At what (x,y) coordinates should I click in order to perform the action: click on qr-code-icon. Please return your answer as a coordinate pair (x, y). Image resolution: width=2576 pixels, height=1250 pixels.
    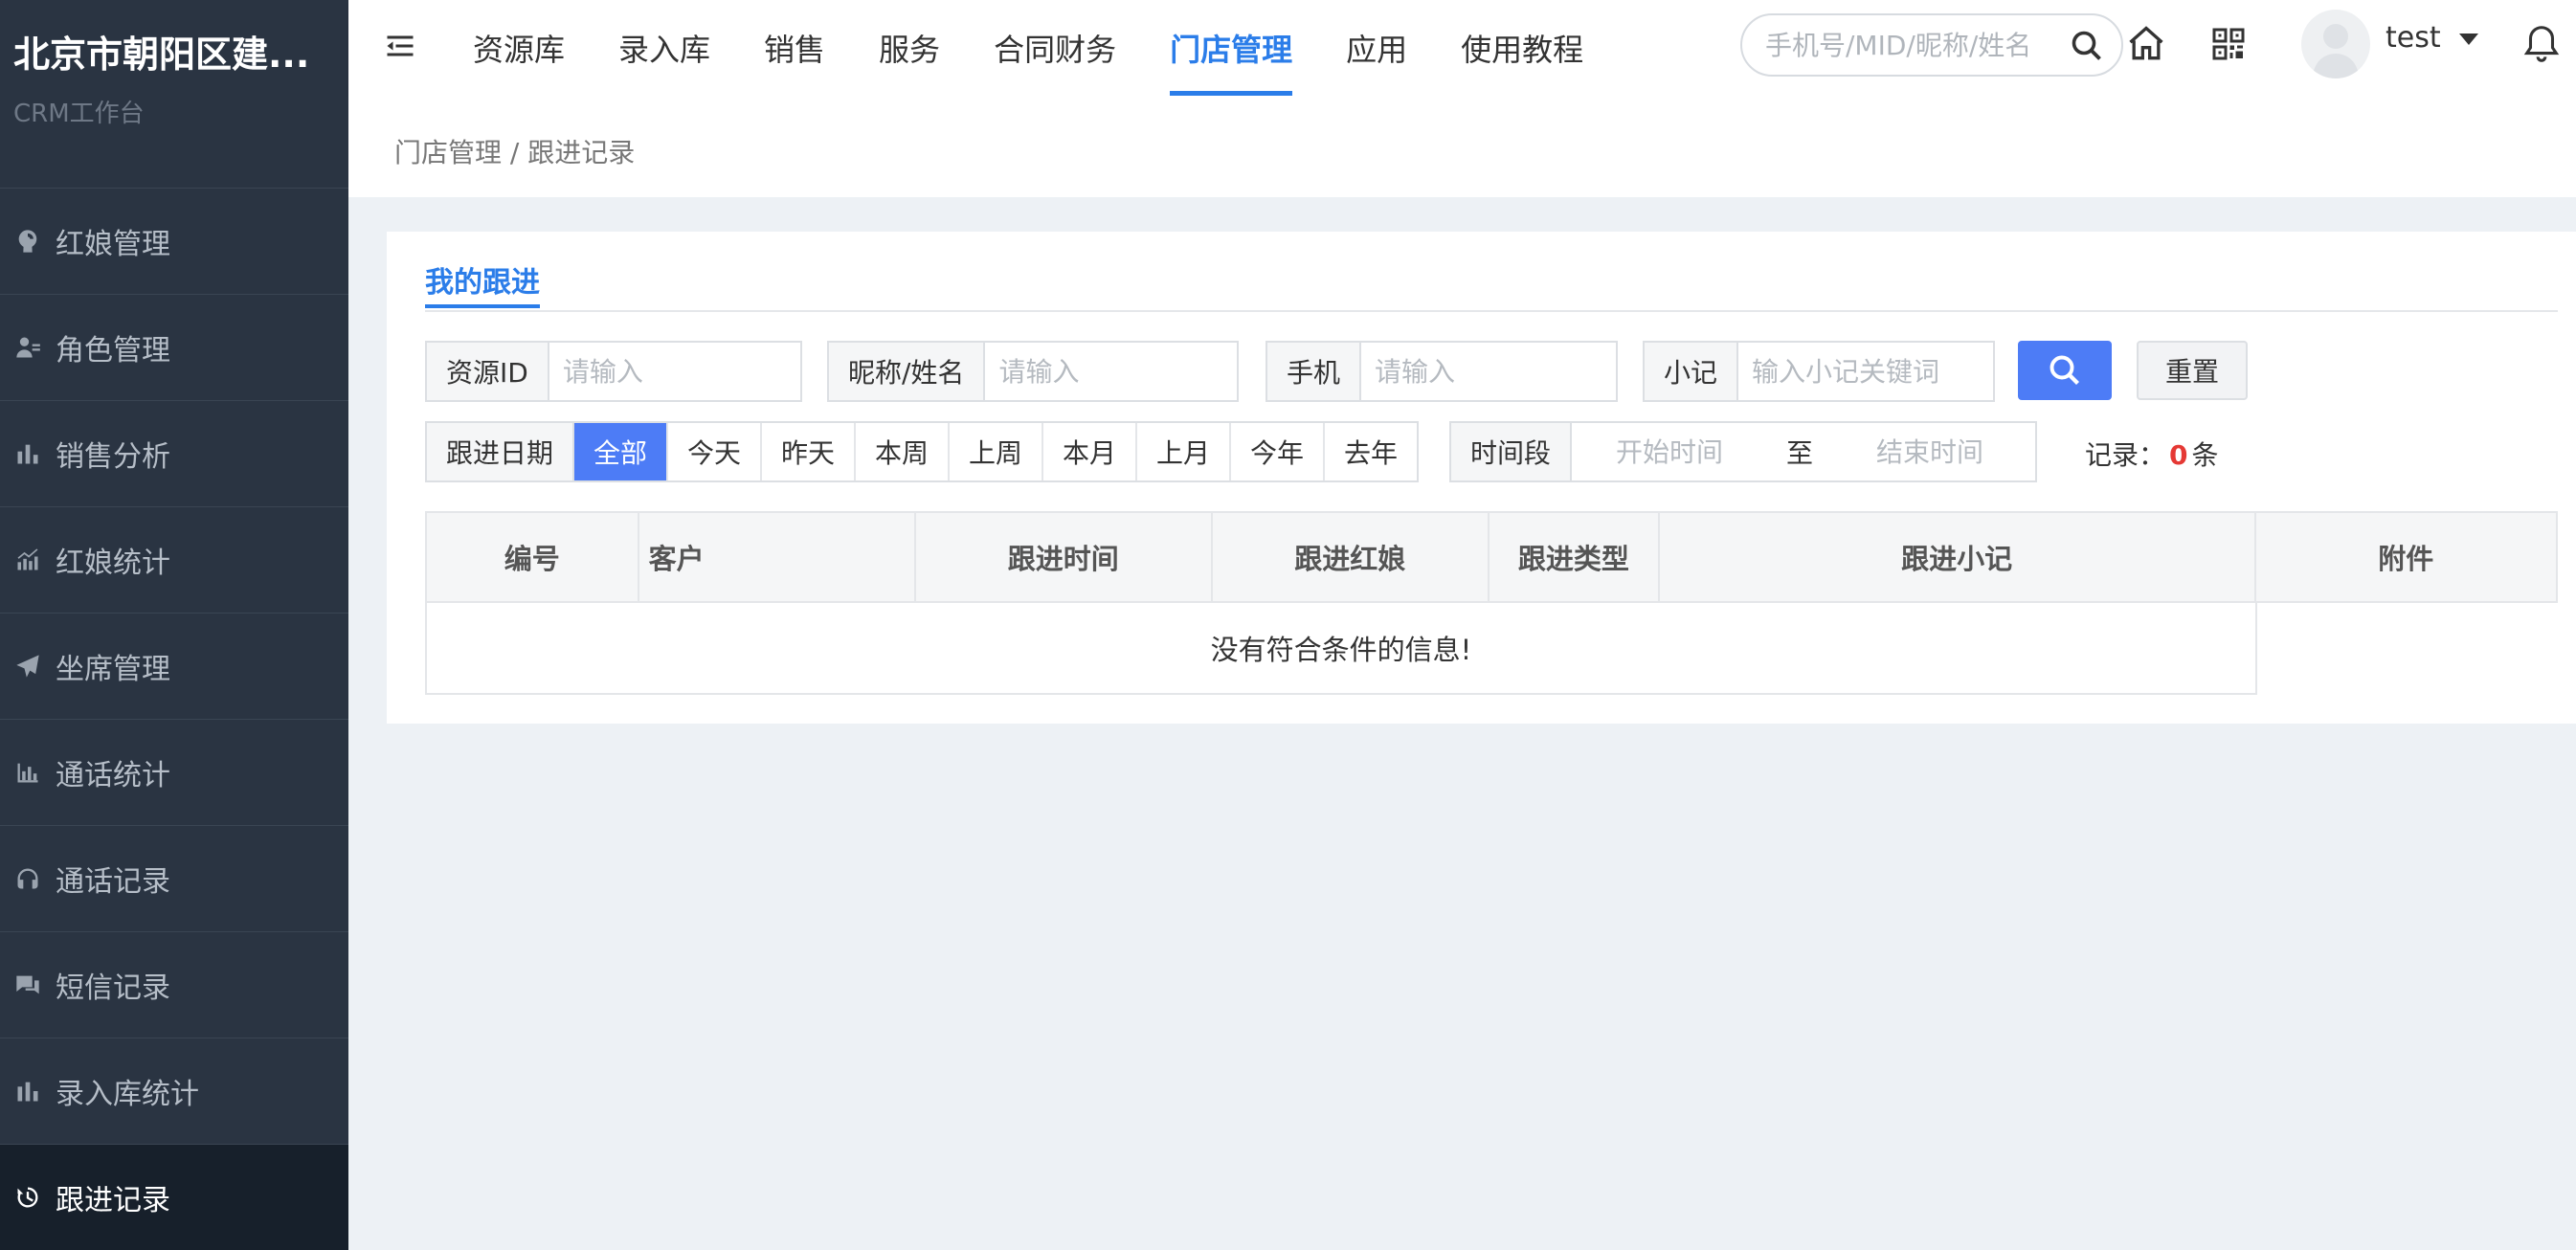
    Looking at the image, I should click on (2229, 44).